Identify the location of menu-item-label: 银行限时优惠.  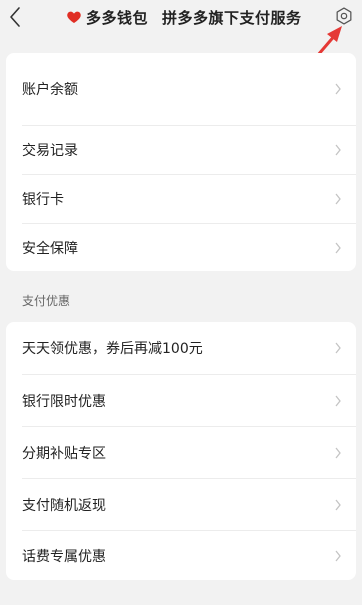
(64, 401).